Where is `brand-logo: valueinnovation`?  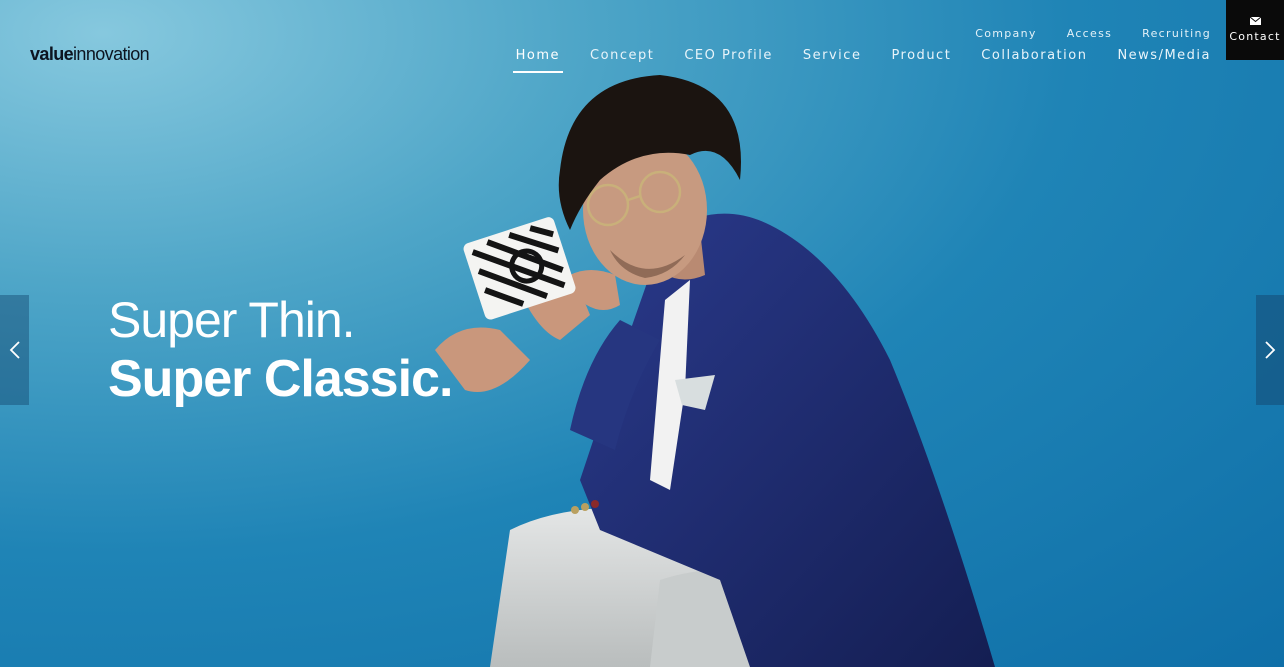
brand-logo: valueinnovation is located at coordinates (90, 54).